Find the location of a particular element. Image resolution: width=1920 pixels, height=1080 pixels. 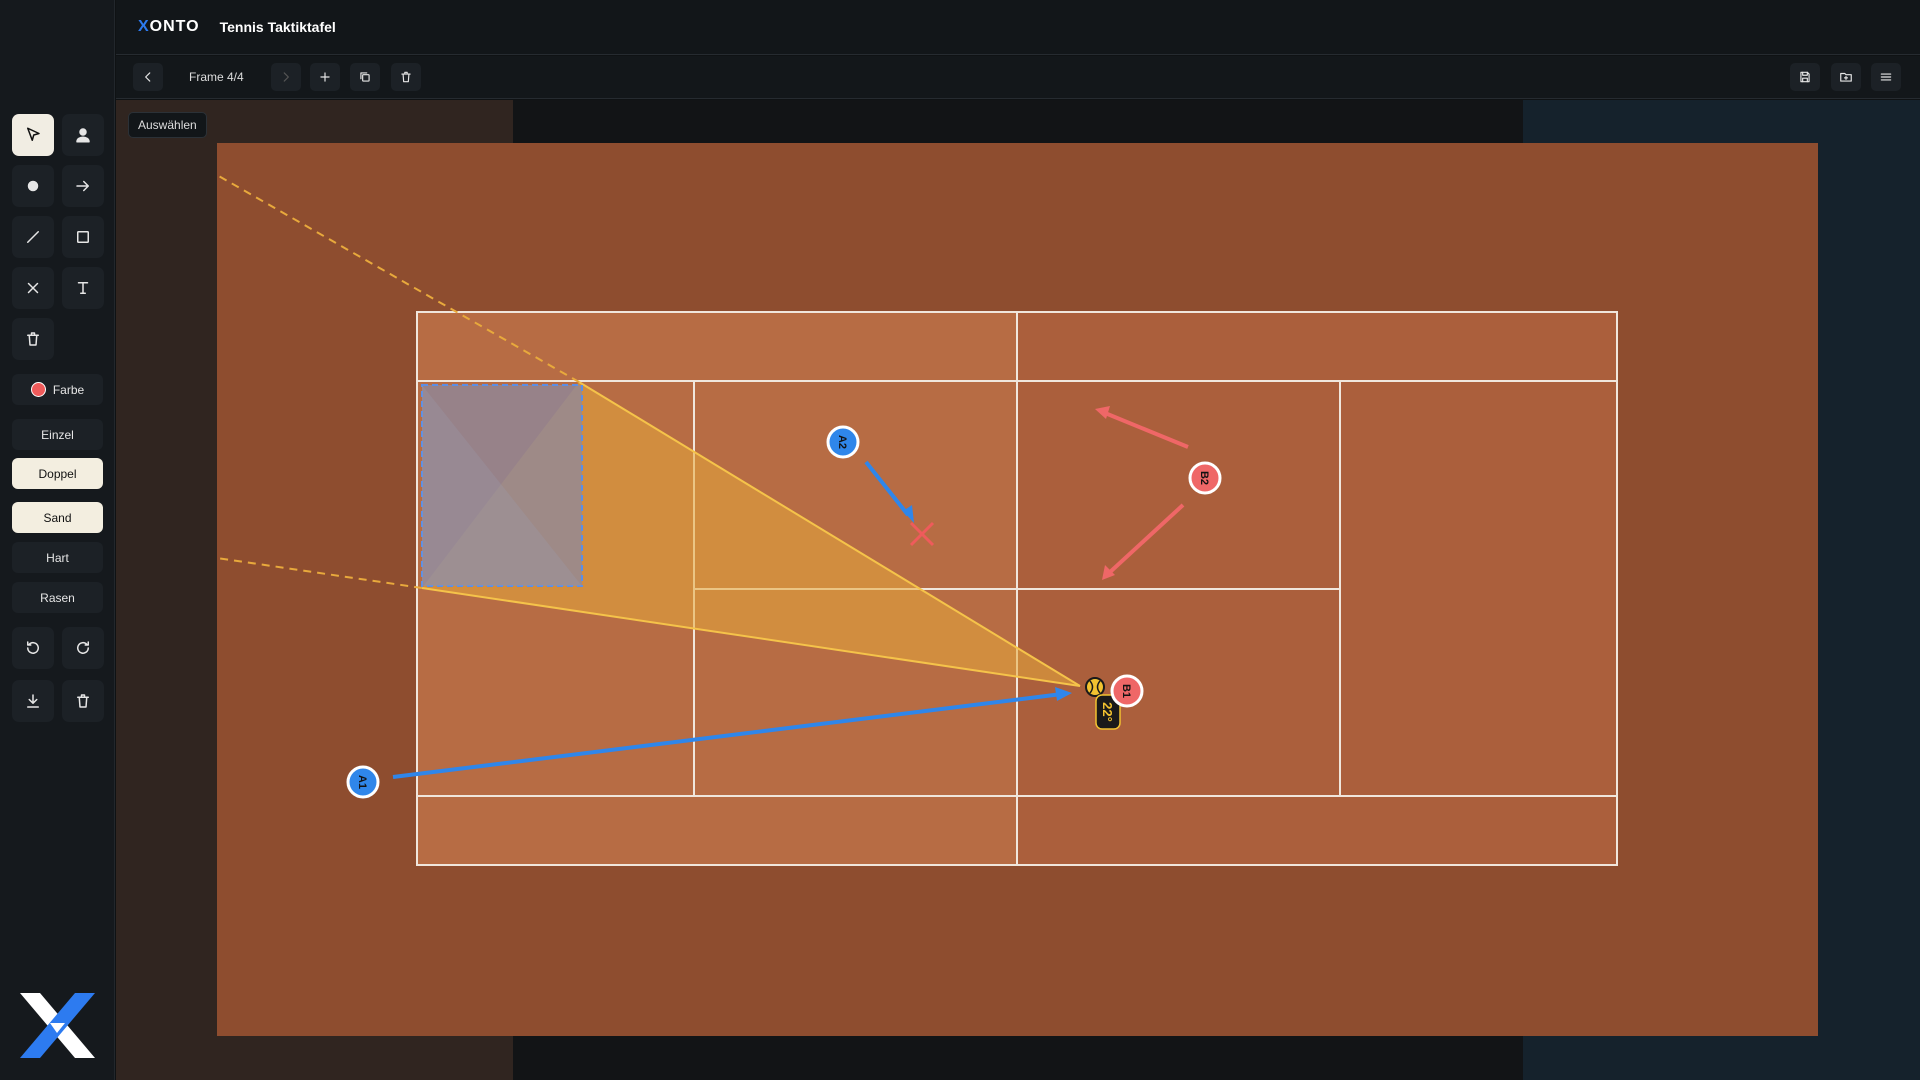

chevron-left-icon is located at coordinates (148, 77).